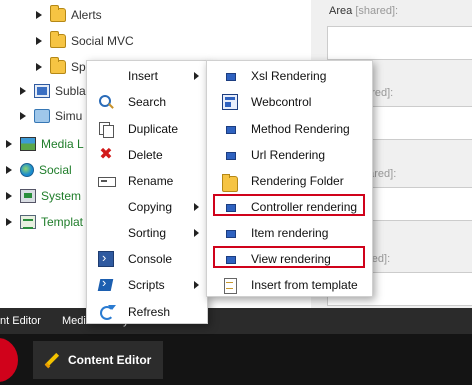 This screenshot has height=385, width=472. What do you see at coordinates (236, 321) in the screenshot?
I see `bottom-tab-bar: nt Editor Media Library Workbox` at bounding box center [236, 321].